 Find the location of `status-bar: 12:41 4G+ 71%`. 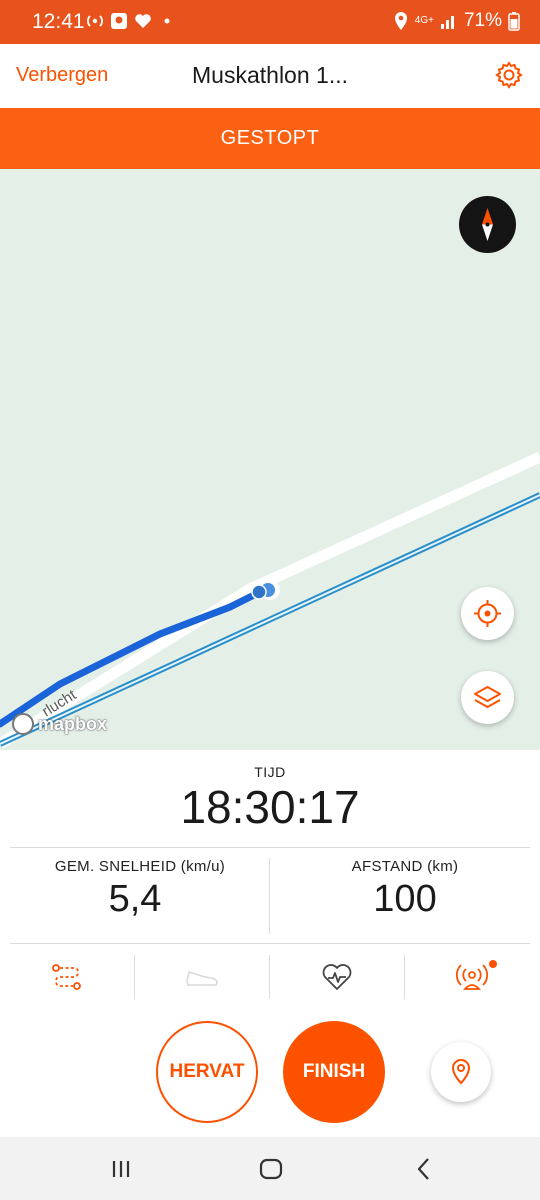

status-bar: 12:41 4G+ 71% is located at coordinates (270, 22).